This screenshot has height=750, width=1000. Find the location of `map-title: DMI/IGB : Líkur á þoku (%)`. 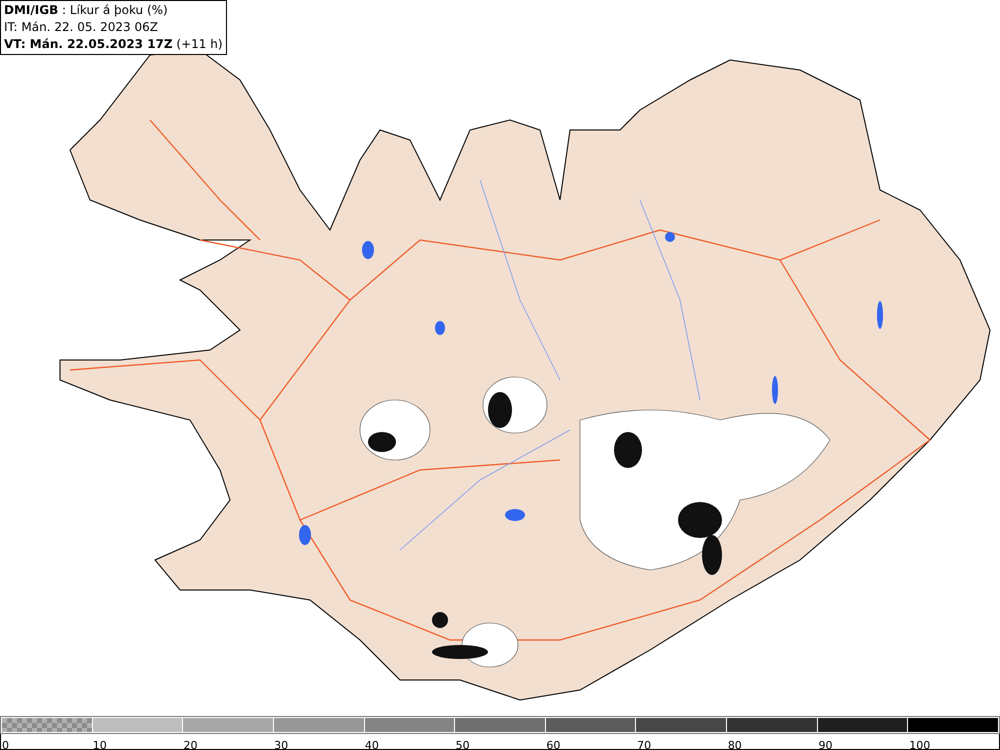

map-title: DMI/IGB : Líkur á þoku (%) is located at coordinates (86, 10).